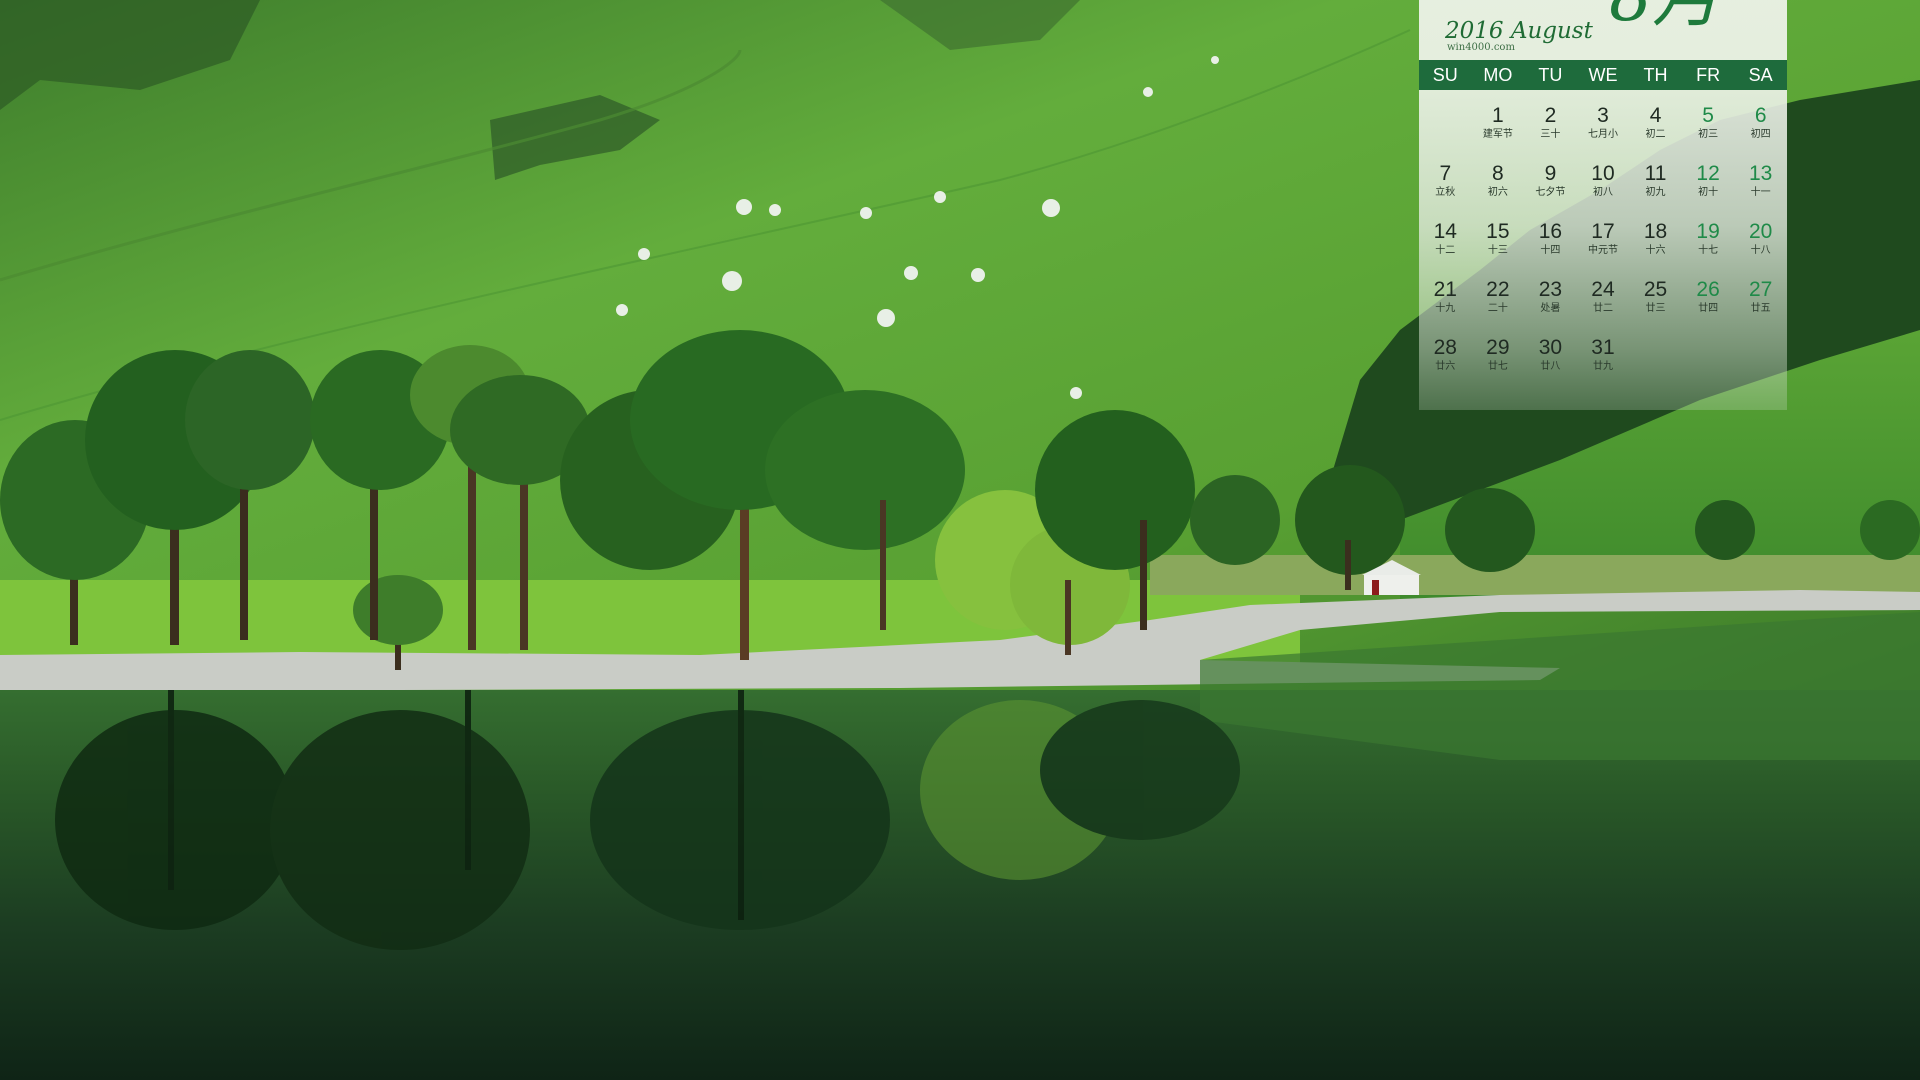  What do you see at coordinates (1498, 115) in the screenshot?
I see `calendar-day-number: 1` at bounding box center [1498, 115].